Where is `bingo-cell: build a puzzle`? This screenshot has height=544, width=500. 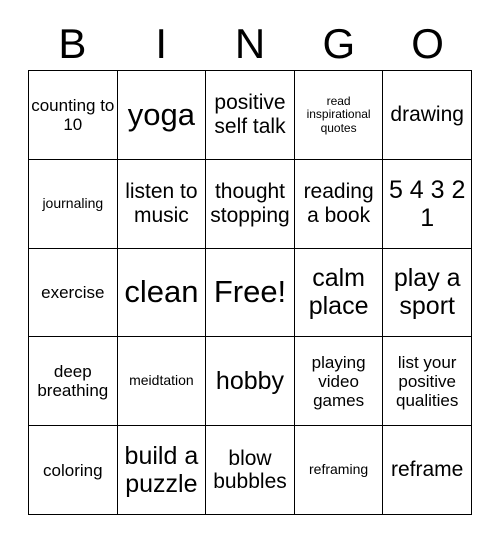 bingo-cell: build a puzzle is located at coordinates (162, 470).